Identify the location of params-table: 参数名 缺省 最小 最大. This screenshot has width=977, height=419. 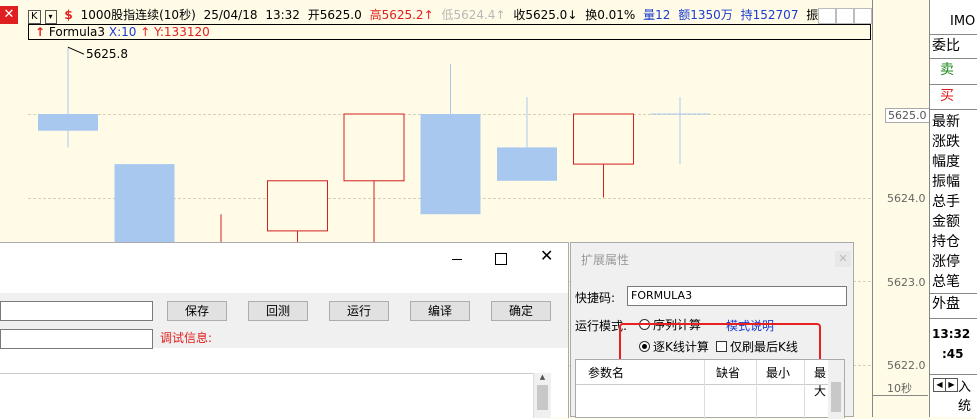
(710, 389).